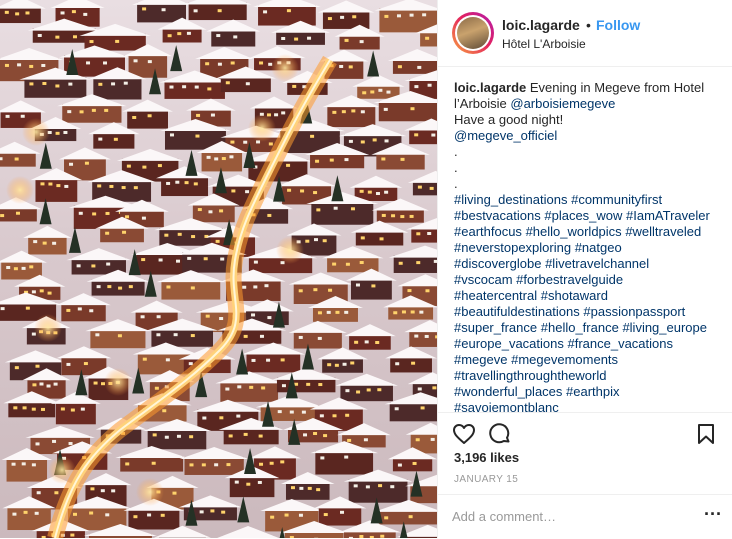  I want to click on avatar, so click(473, 33).